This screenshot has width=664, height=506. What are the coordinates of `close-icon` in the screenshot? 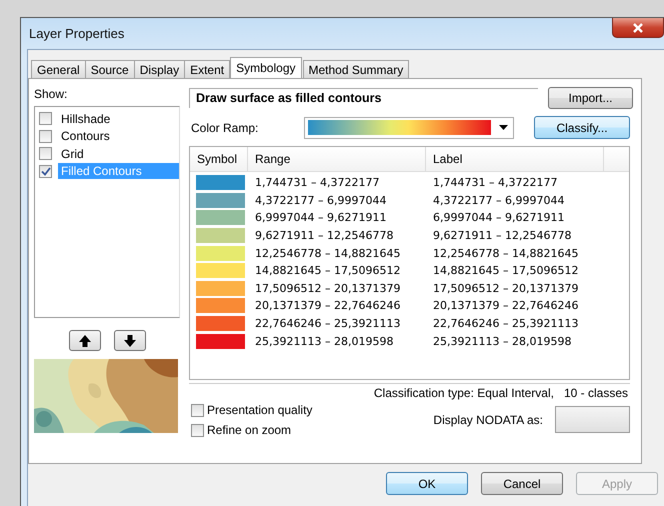 It's located at (638, 27).